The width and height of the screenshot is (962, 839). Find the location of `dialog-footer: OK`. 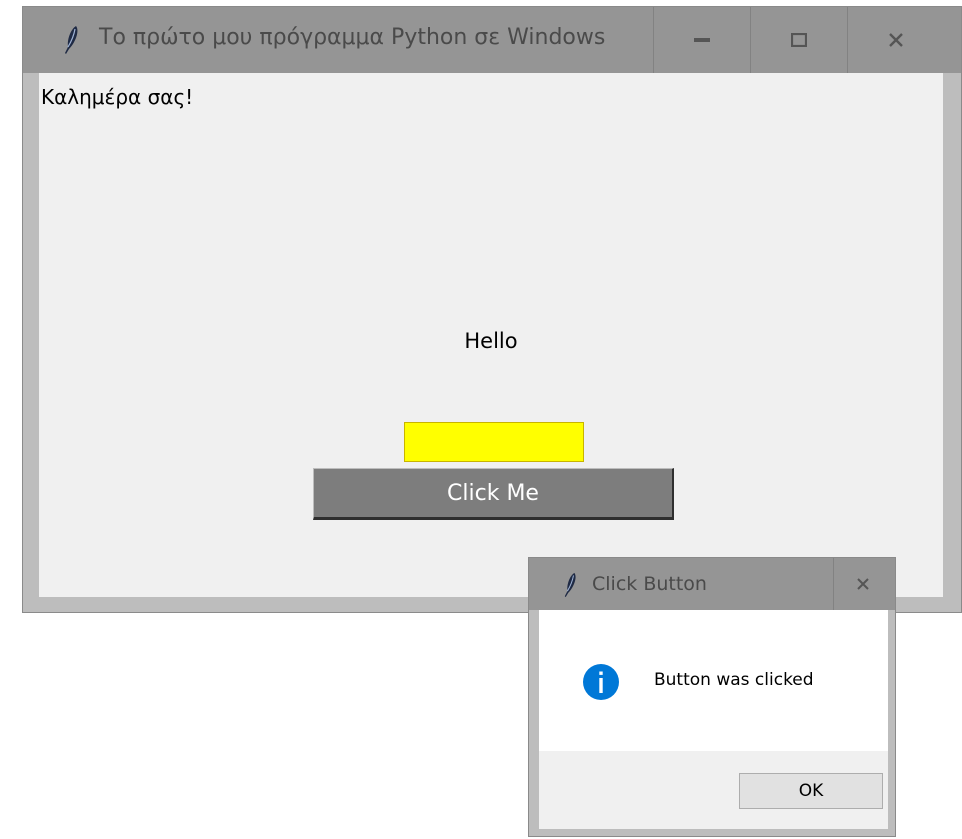

dialog-footer: OK is located at coordinates (713, 790).